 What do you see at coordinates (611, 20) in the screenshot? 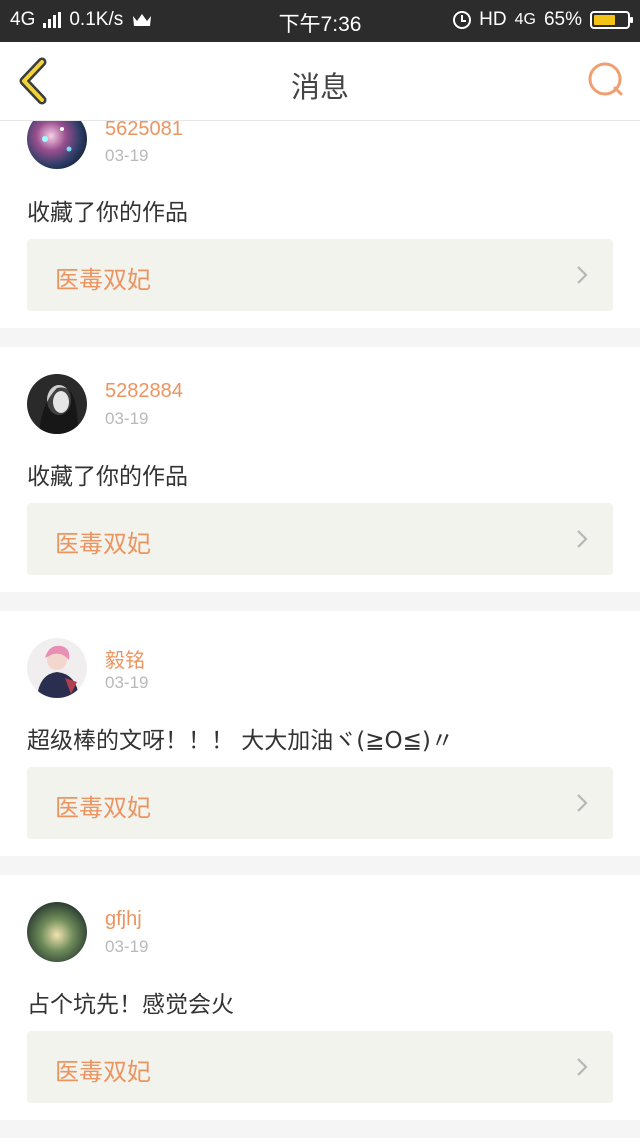
I see `battery-icon` at bounding box center [611, 20].